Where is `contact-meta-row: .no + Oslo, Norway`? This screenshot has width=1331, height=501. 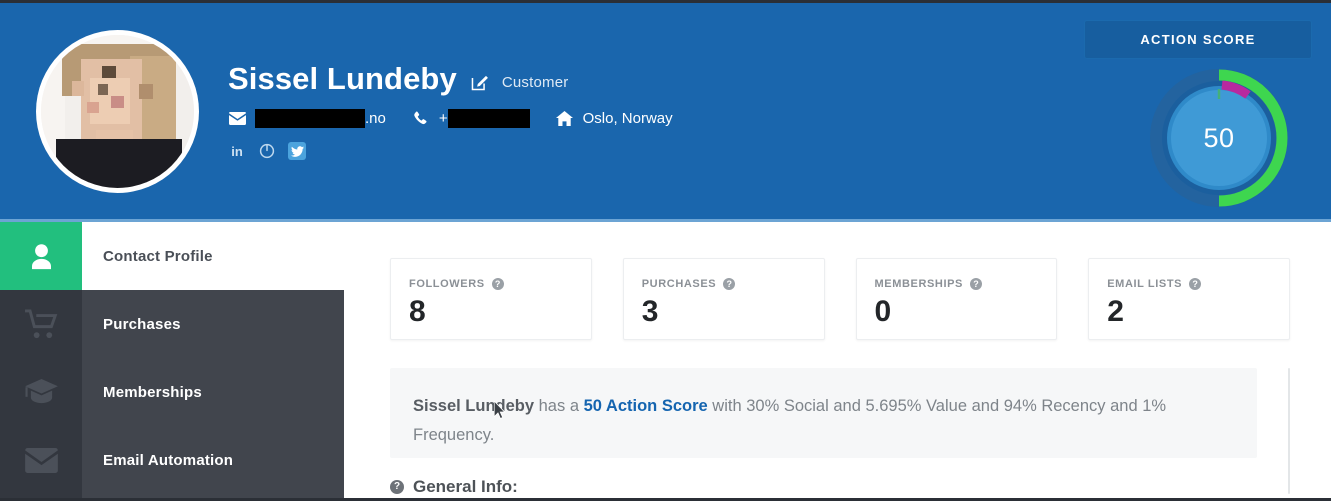
contact-meta-row: .no + Oslo, Norway is located at coordinates (450, 118).